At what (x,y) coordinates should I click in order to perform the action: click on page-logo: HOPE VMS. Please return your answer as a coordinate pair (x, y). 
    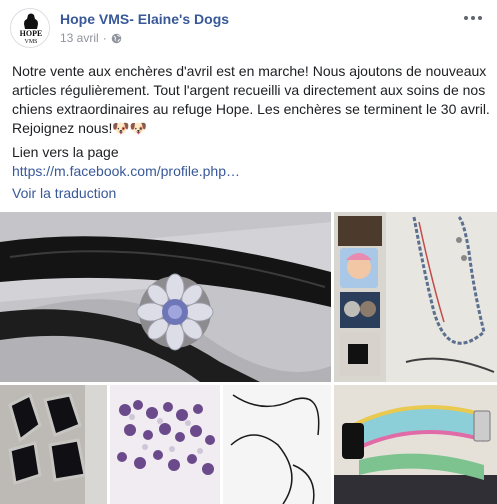
    Looking at the image, I should click on (30, 28).